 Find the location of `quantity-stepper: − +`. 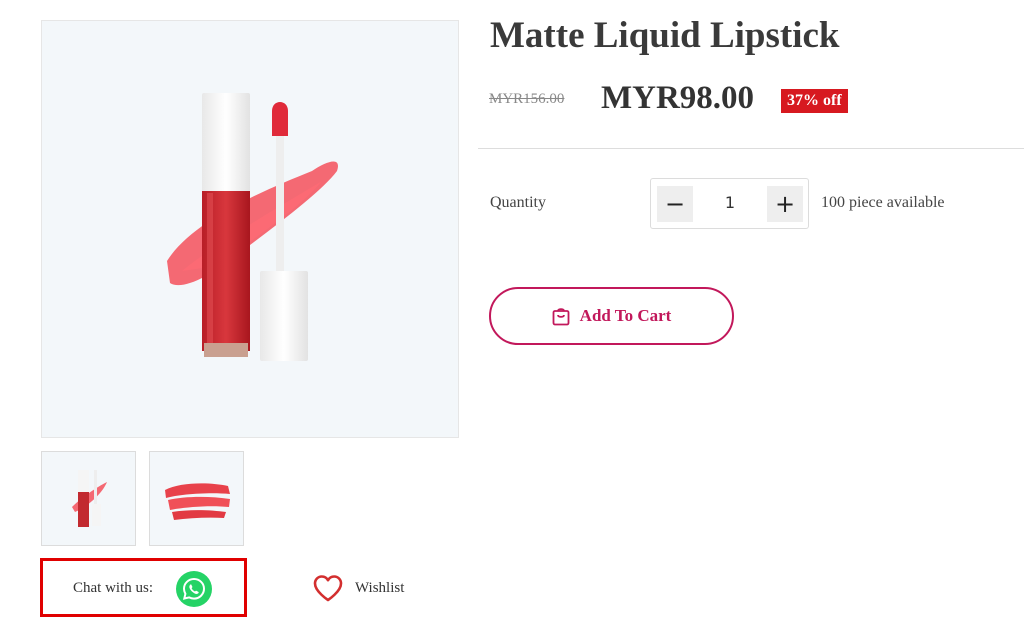

quantity-stepper: − + is located at coordinates (729, 203).